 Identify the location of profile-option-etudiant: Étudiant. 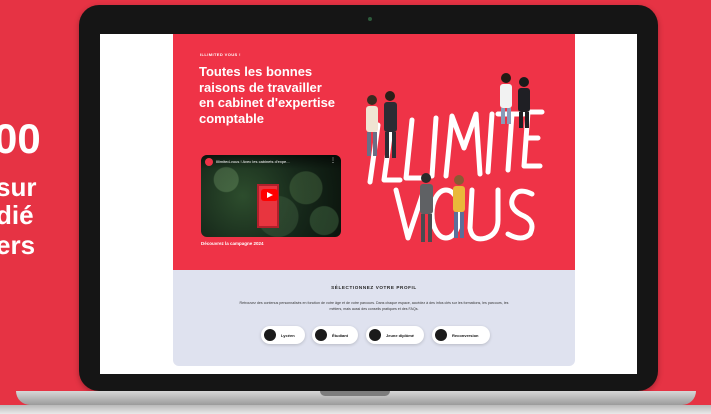
(335, 335).